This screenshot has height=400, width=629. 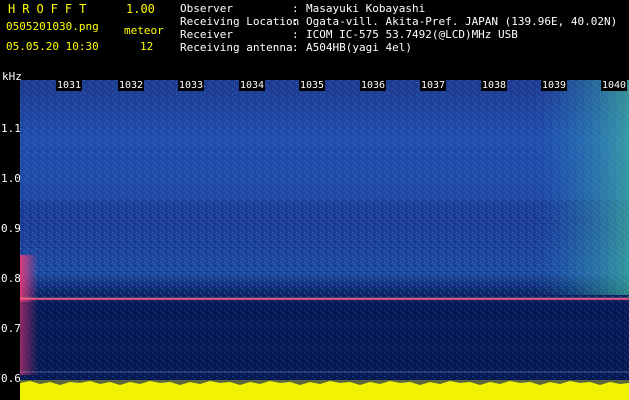 What do you see at coordinates (51, 9) in the screenshot?
I see `app-title: HROFFT` at bounding box center [51, 9].